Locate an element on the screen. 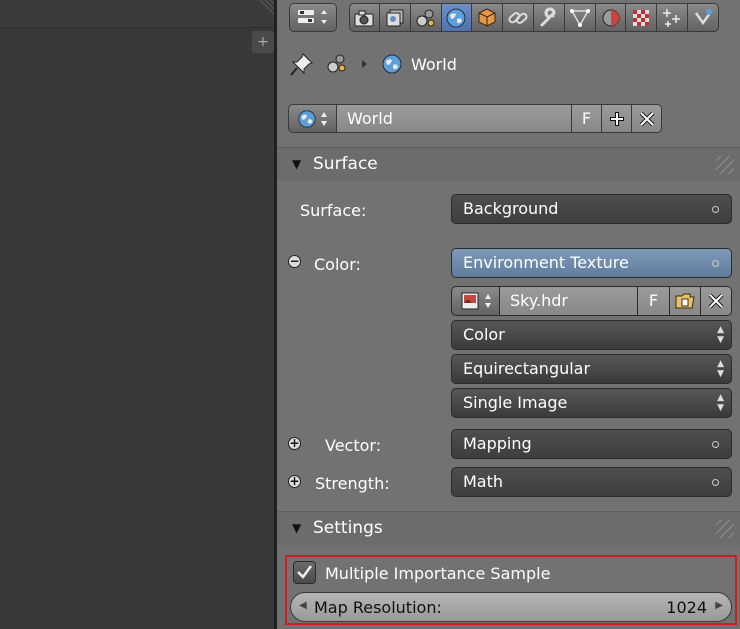 Image resolution: width=740 pixels, height=629 pixels. world-datablock-selector: World F is located at coordinates (476, 118).